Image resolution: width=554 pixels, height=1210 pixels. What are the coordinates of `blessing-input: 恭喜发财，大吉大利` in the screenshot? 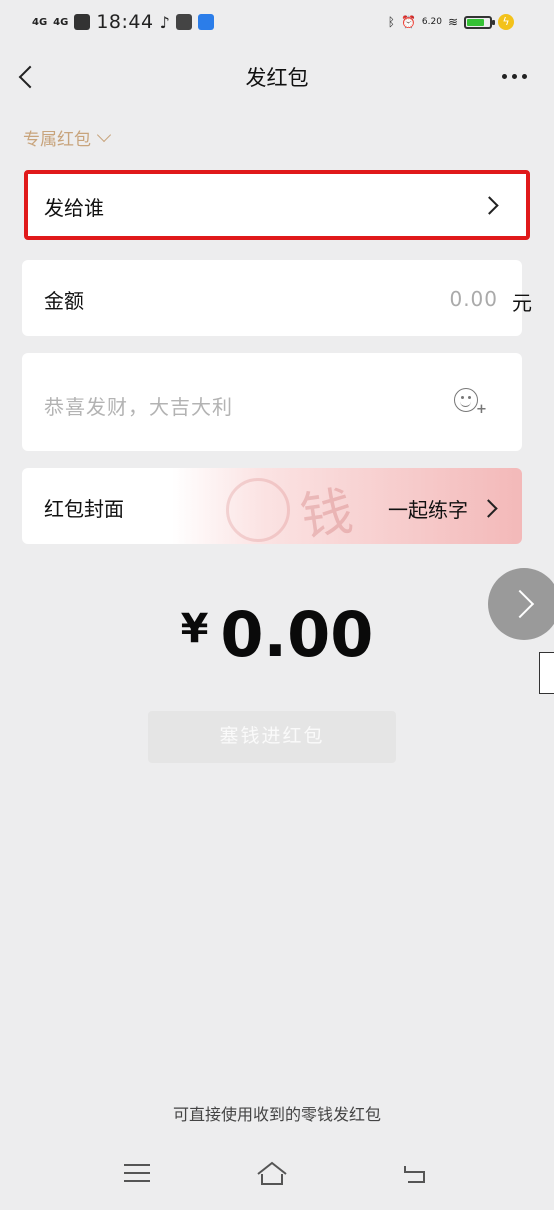 It's located at (138, 405).